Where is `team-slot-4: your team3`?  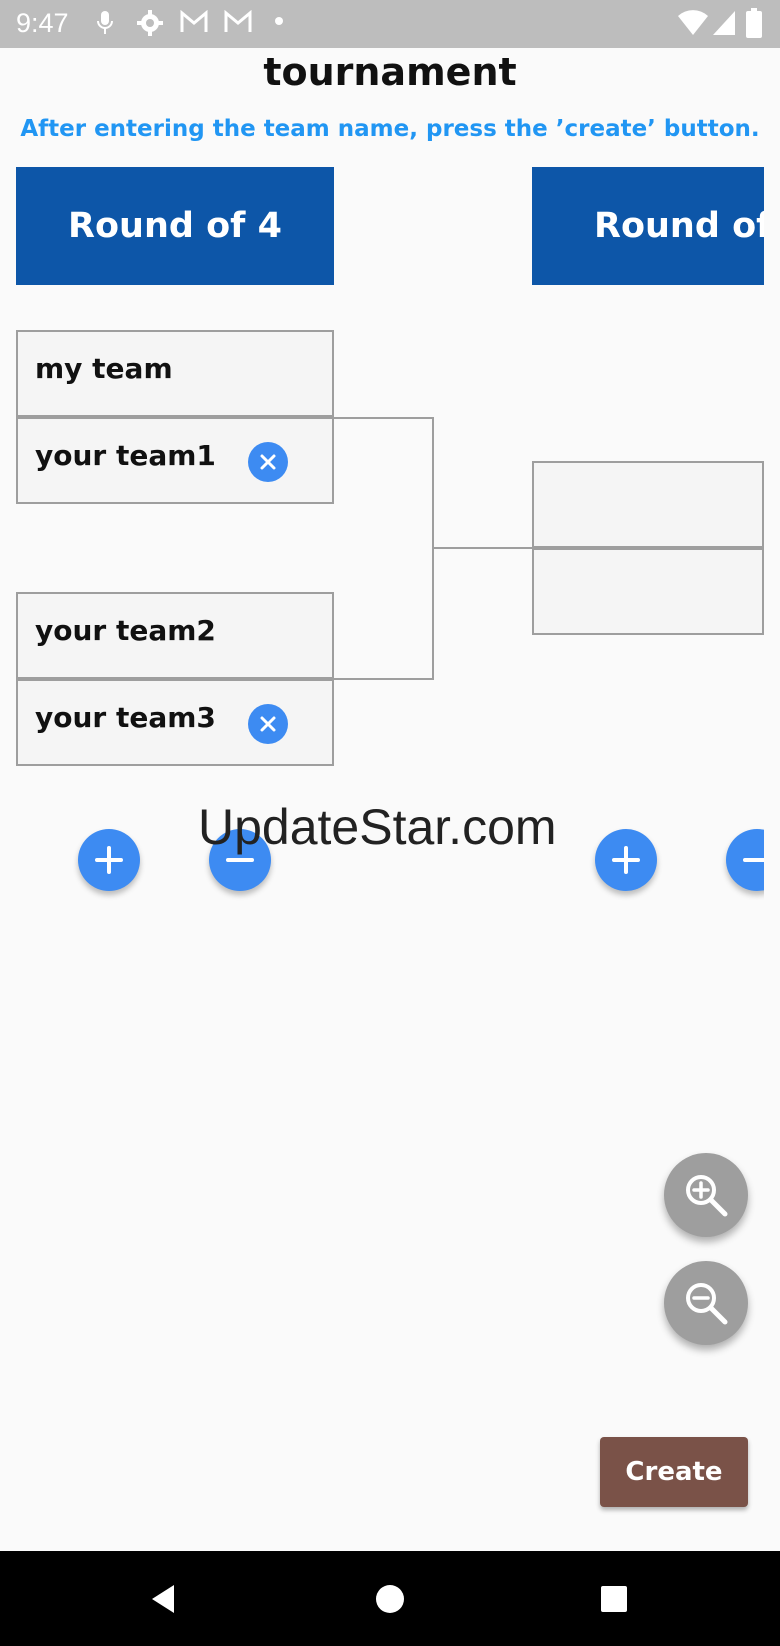
team-slot-4: your team3 is located at coordinates (175, 722).